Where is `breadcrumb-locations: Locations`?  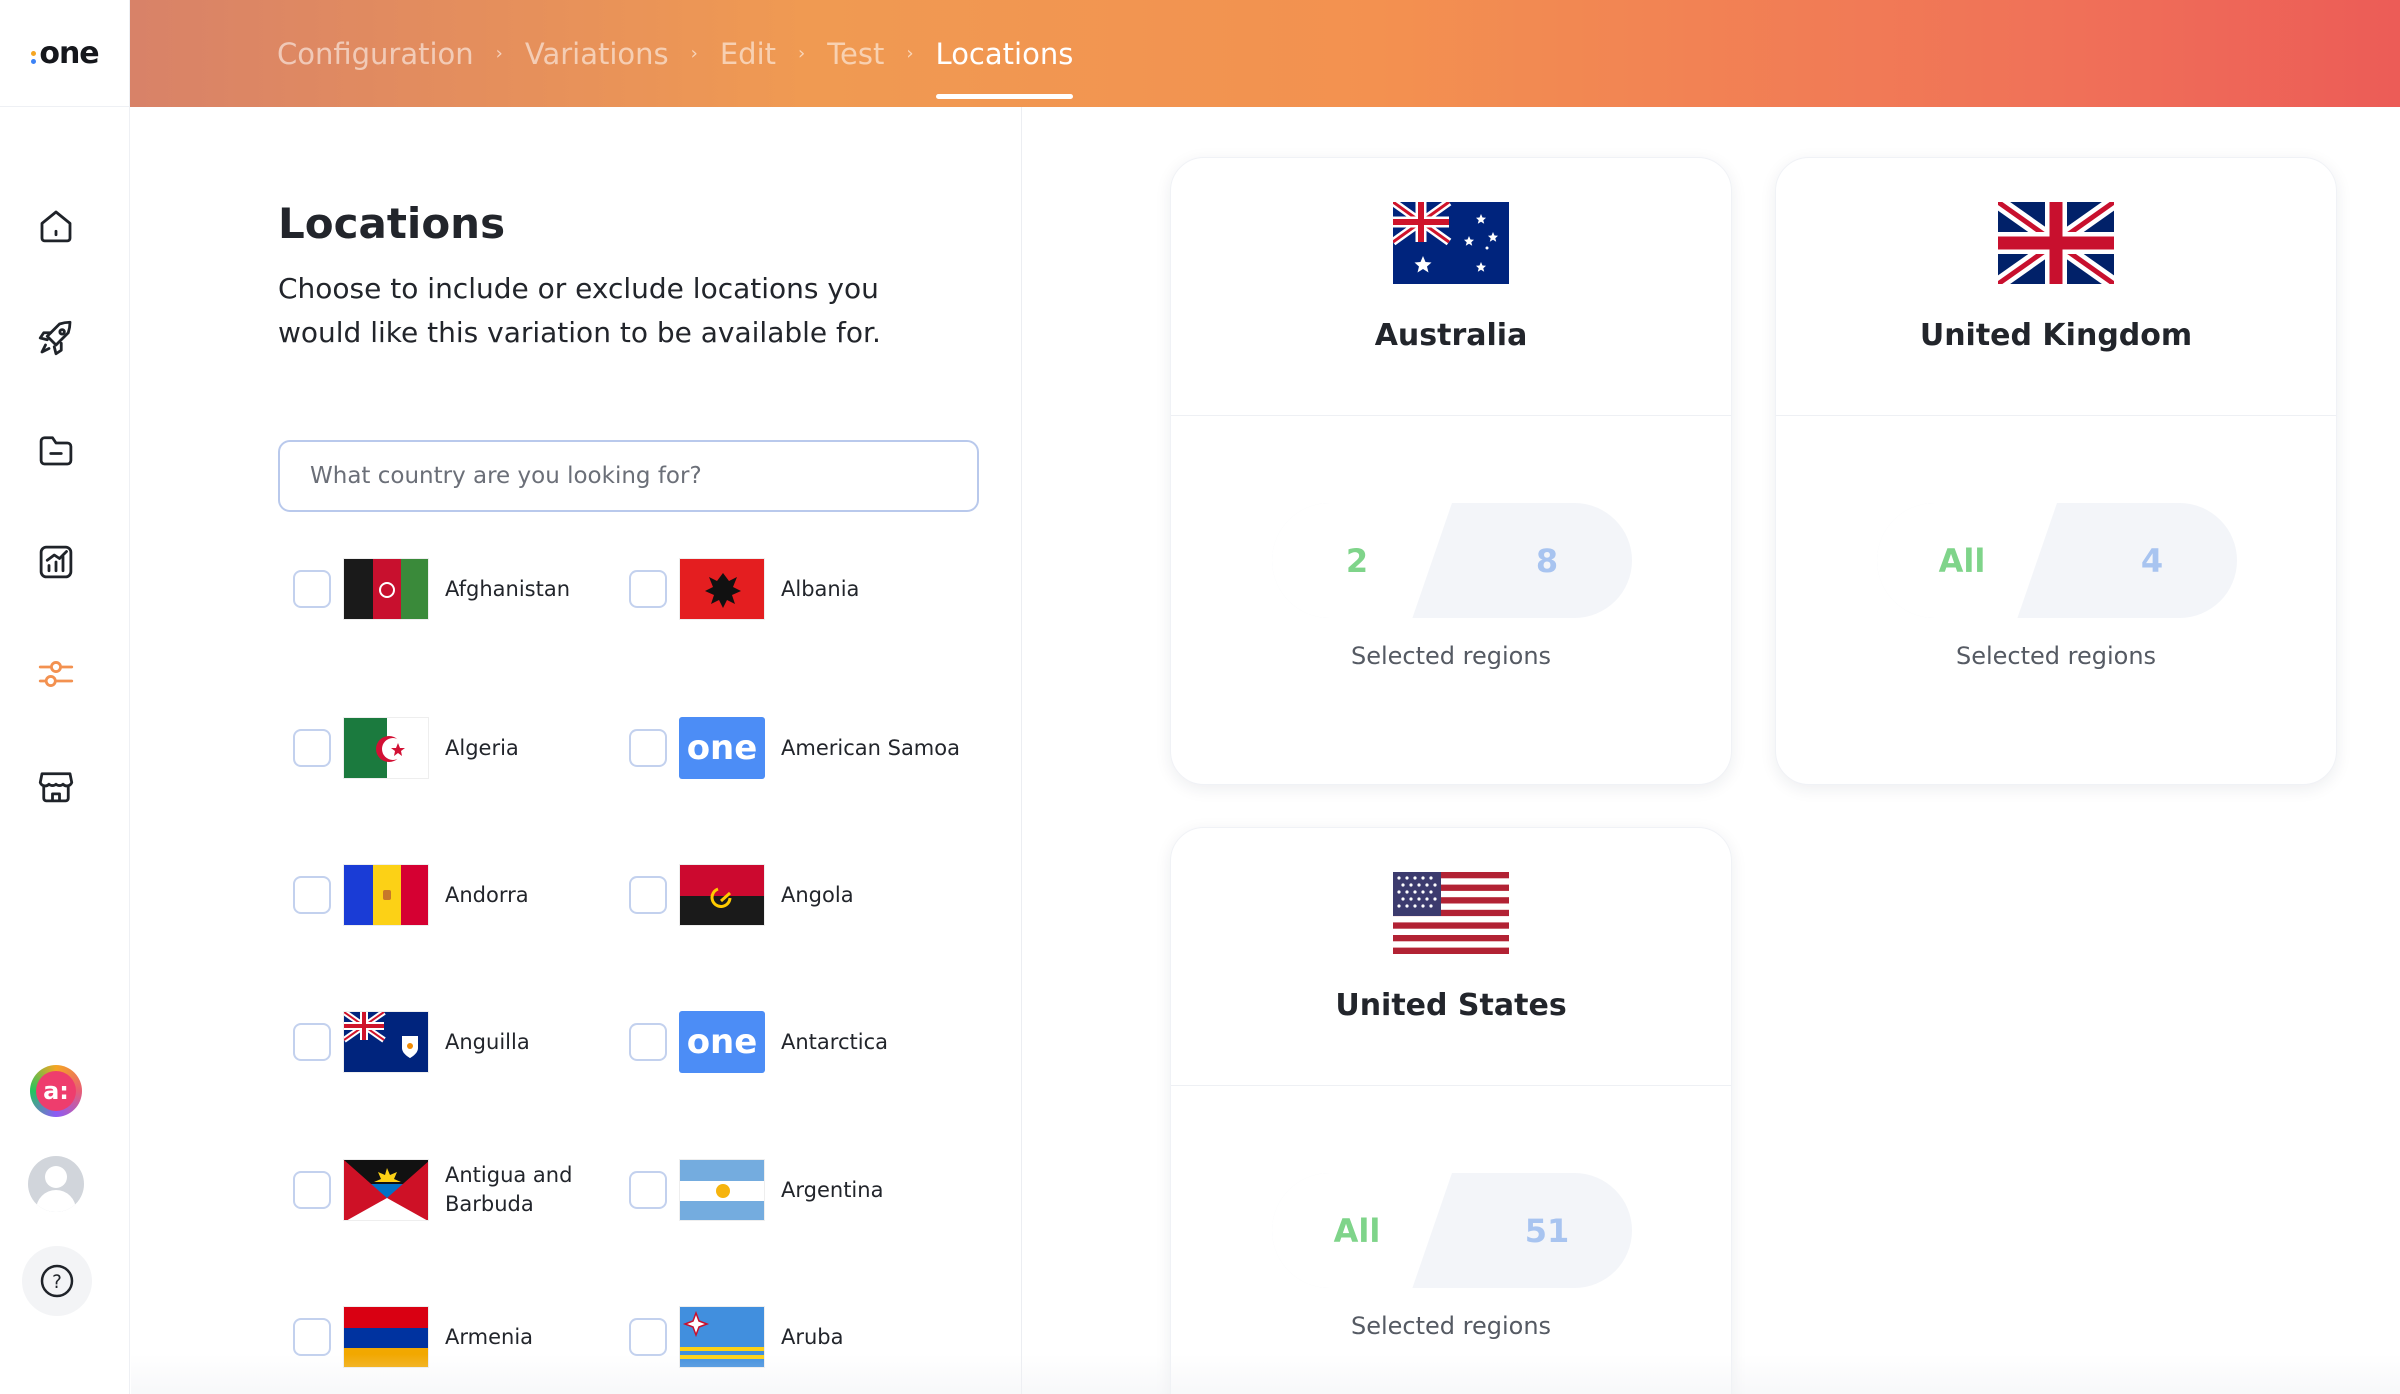
breadcrumb-locations: Locations is located at coordinates (1004, 53).